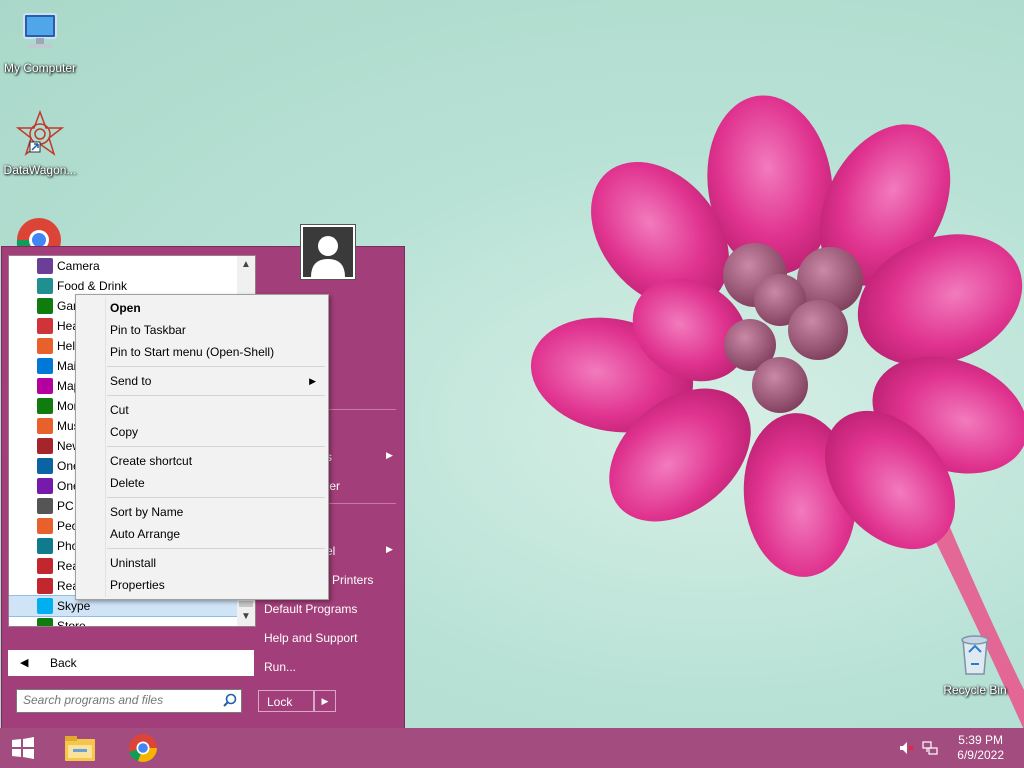 The image size is (1024, 768). Describe the element at coordinates (352, 580) in the screenshot. I see `right-item-devices-printers: Printers` at that location.